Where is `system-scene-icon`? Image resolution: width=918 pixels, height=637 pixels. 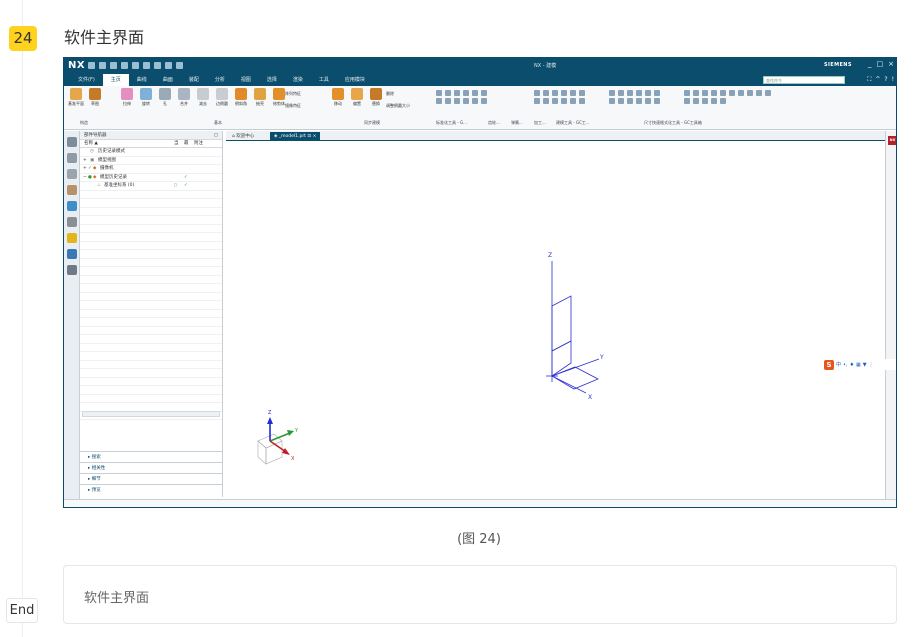
system-scene-icon is located at coordinates (71, 270).